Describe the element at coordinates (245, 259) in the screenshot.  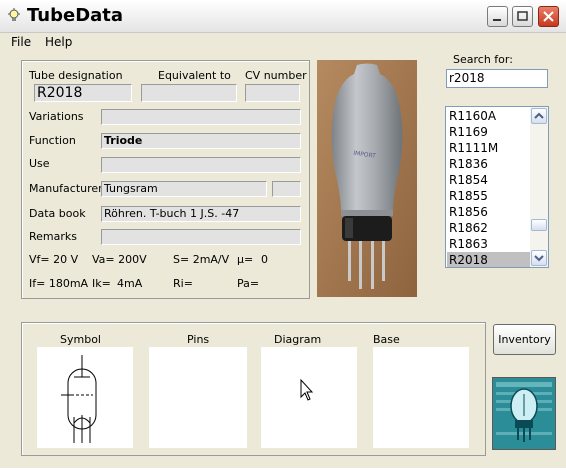
I see `param-mu-label: µ=` at that location.